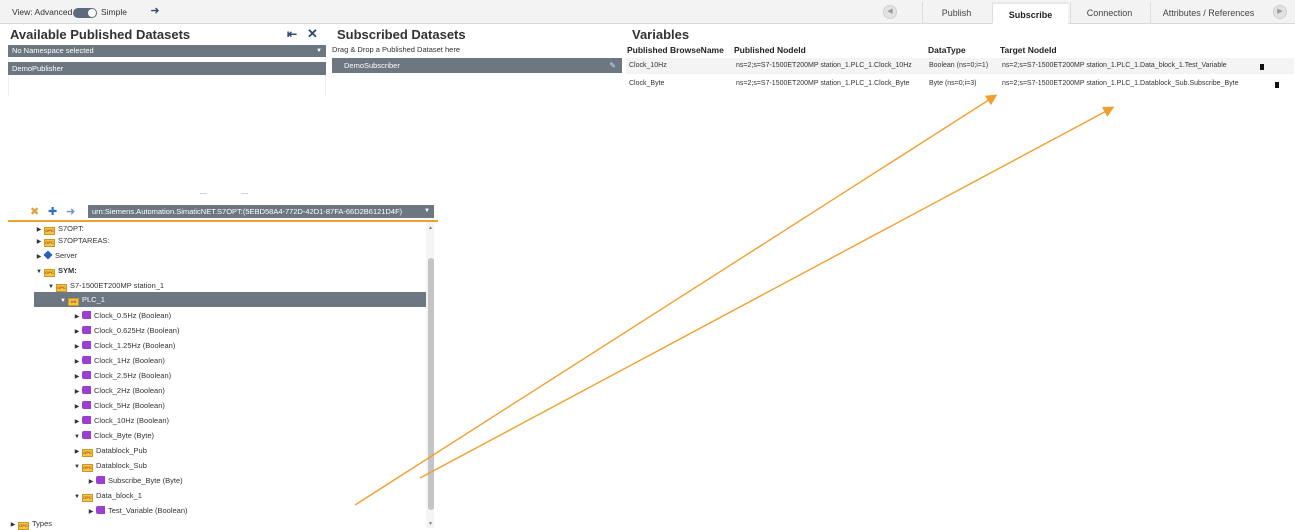 The width and height of the screenshot is (1295, 530). What do you see at coordinates (132, 420) in the screenshot?
I see `tree-item-label: Clock_10Hz (Boolean)` at bounding box center [132, 420].